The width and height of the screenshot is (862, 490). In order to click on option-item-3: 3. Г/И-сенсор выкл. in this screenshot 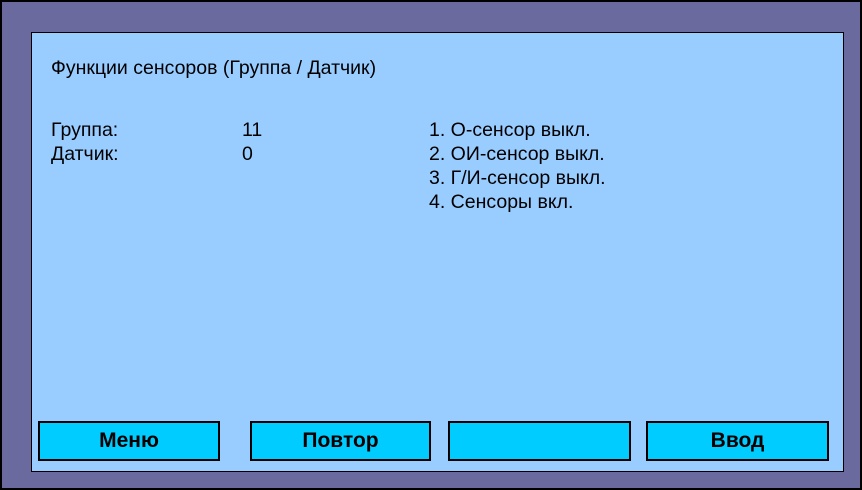, I will do `click(517, 178)`.